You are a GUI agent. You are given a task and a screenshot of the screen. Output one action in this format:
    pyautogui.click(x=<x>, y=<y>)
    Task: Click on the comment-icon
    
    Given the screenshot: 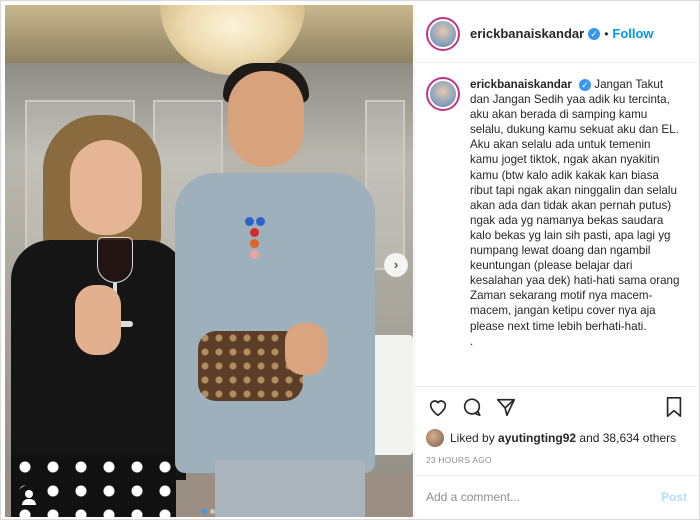 What is the action you would take?
    pyautogui.click(x=472, y=407)
    